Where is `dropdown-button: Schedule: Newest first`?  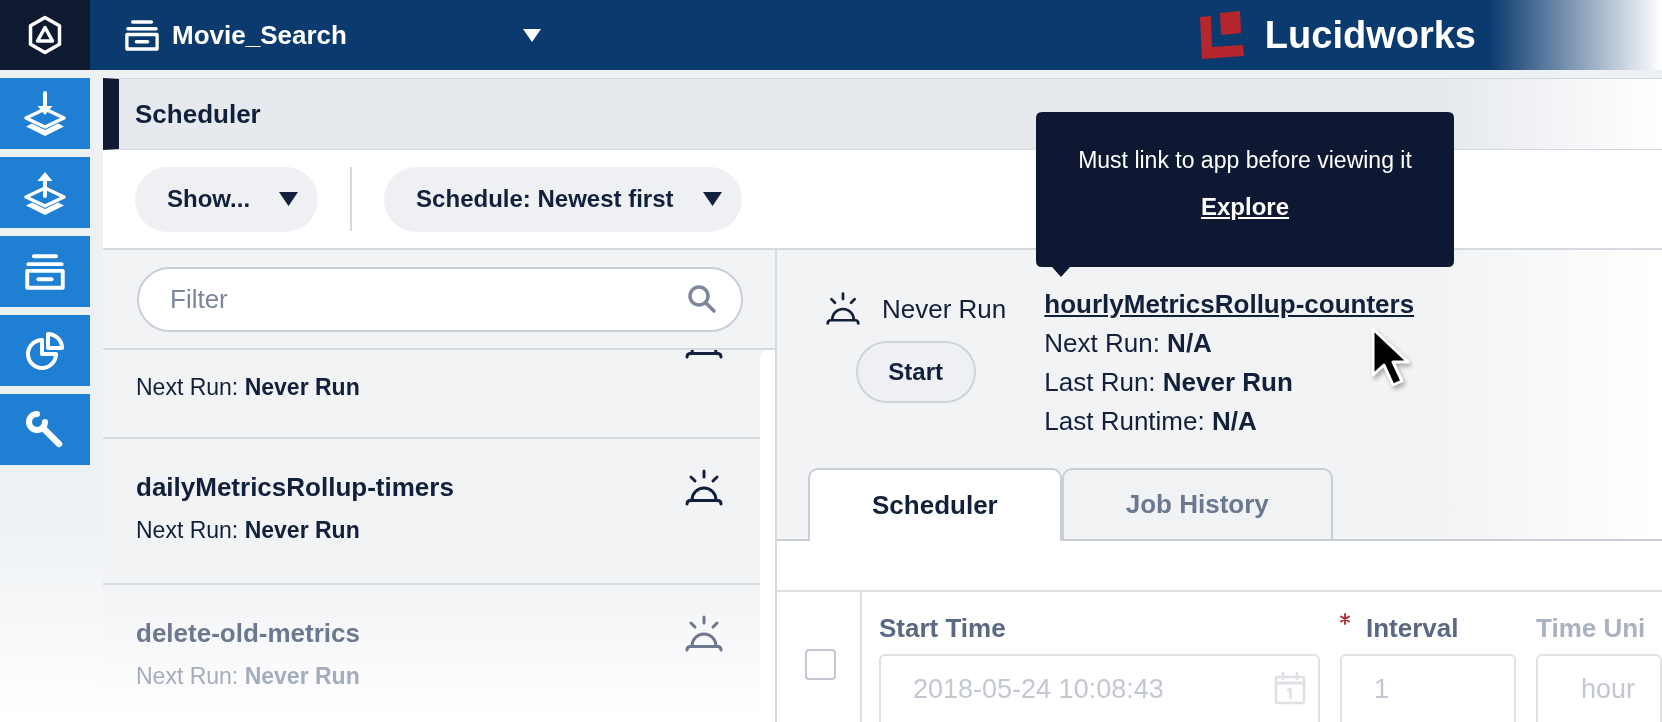 dropdown-button: Schedule: Newest first is located at coordinates (563, 199).